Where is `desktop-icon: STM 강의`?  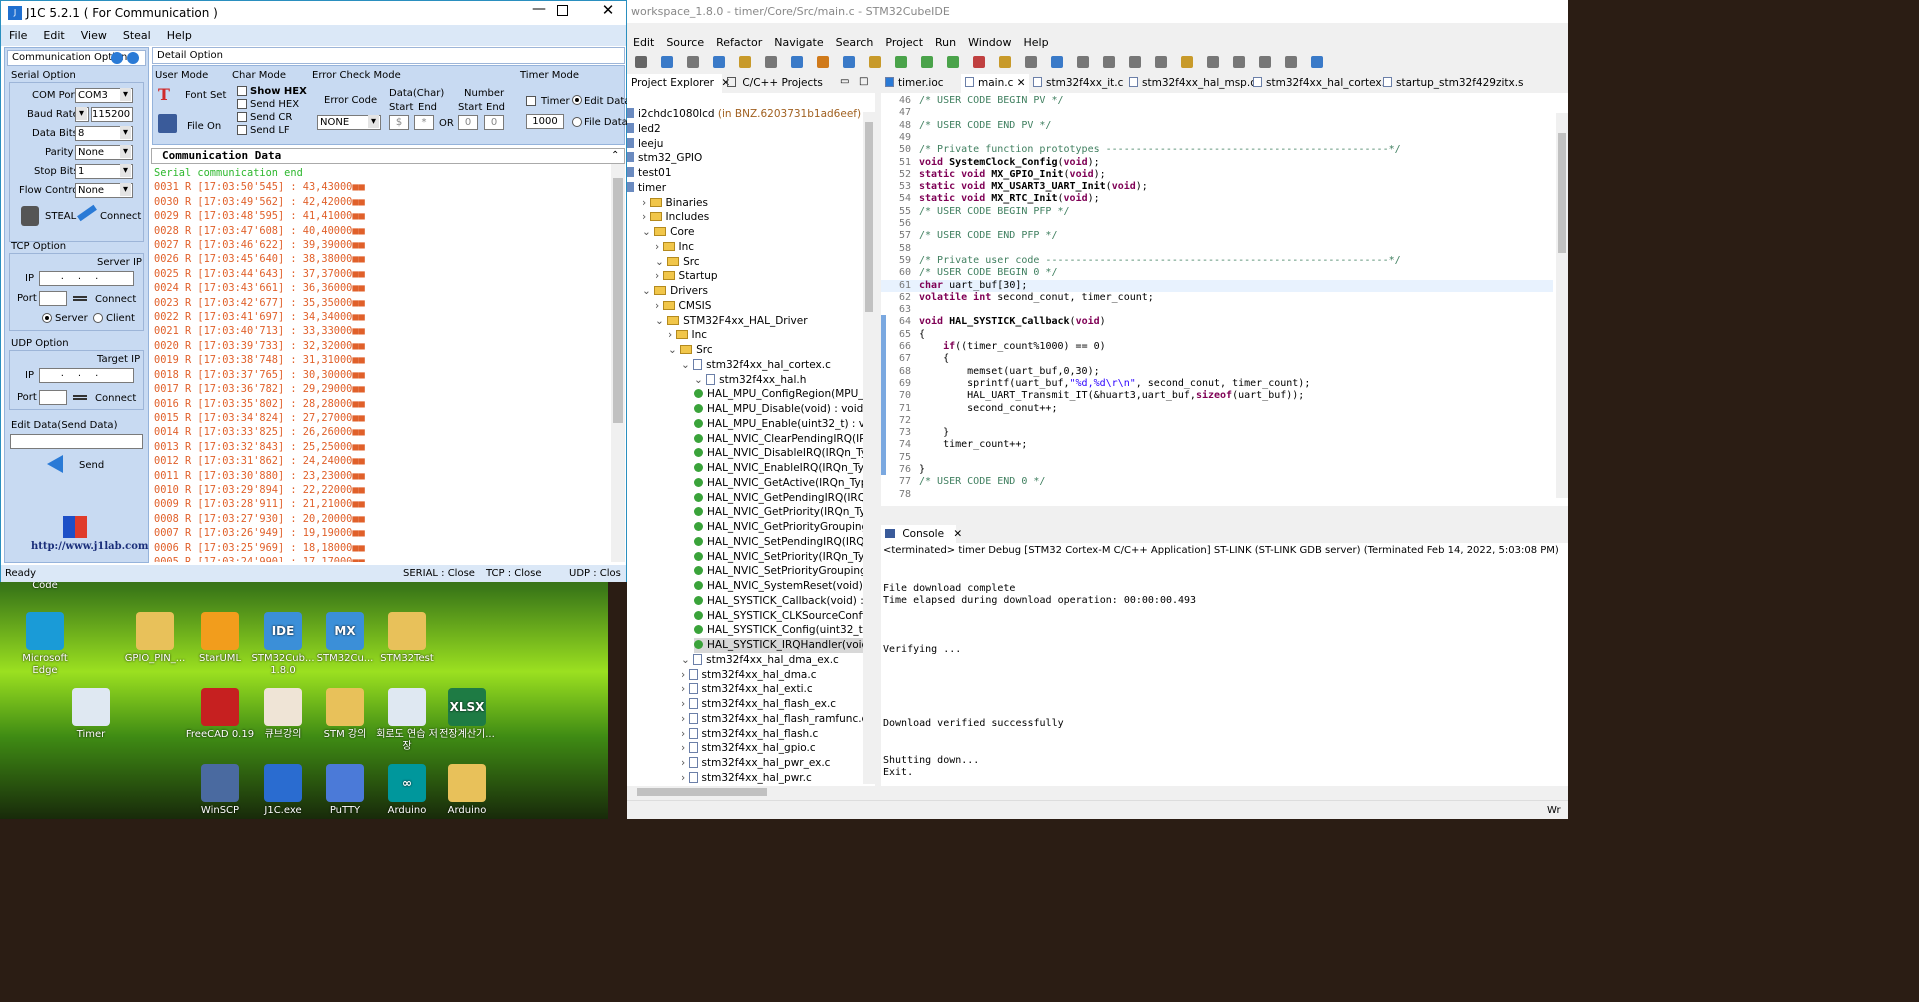 desktop-icon: STM 강의 is located at coordinates (345, 714).